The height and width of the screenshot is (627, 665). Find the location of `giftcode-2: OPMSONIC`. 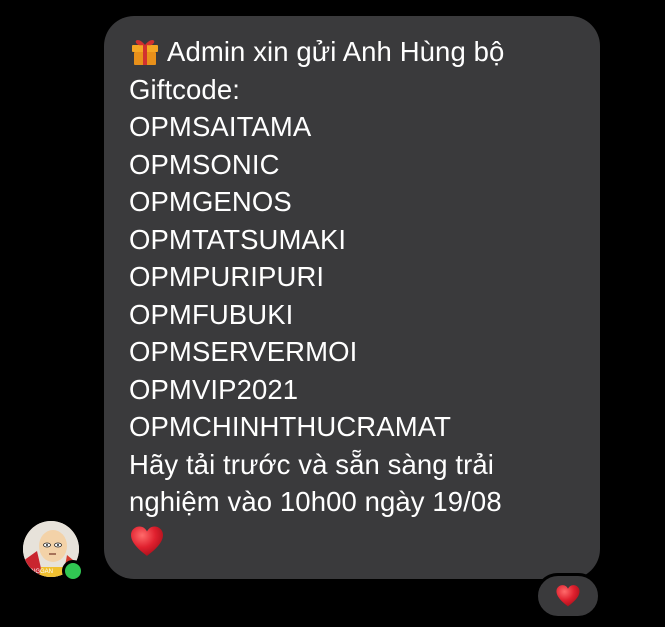

giftcode-2: OPMSONIC is located at coordinates (204, 164).